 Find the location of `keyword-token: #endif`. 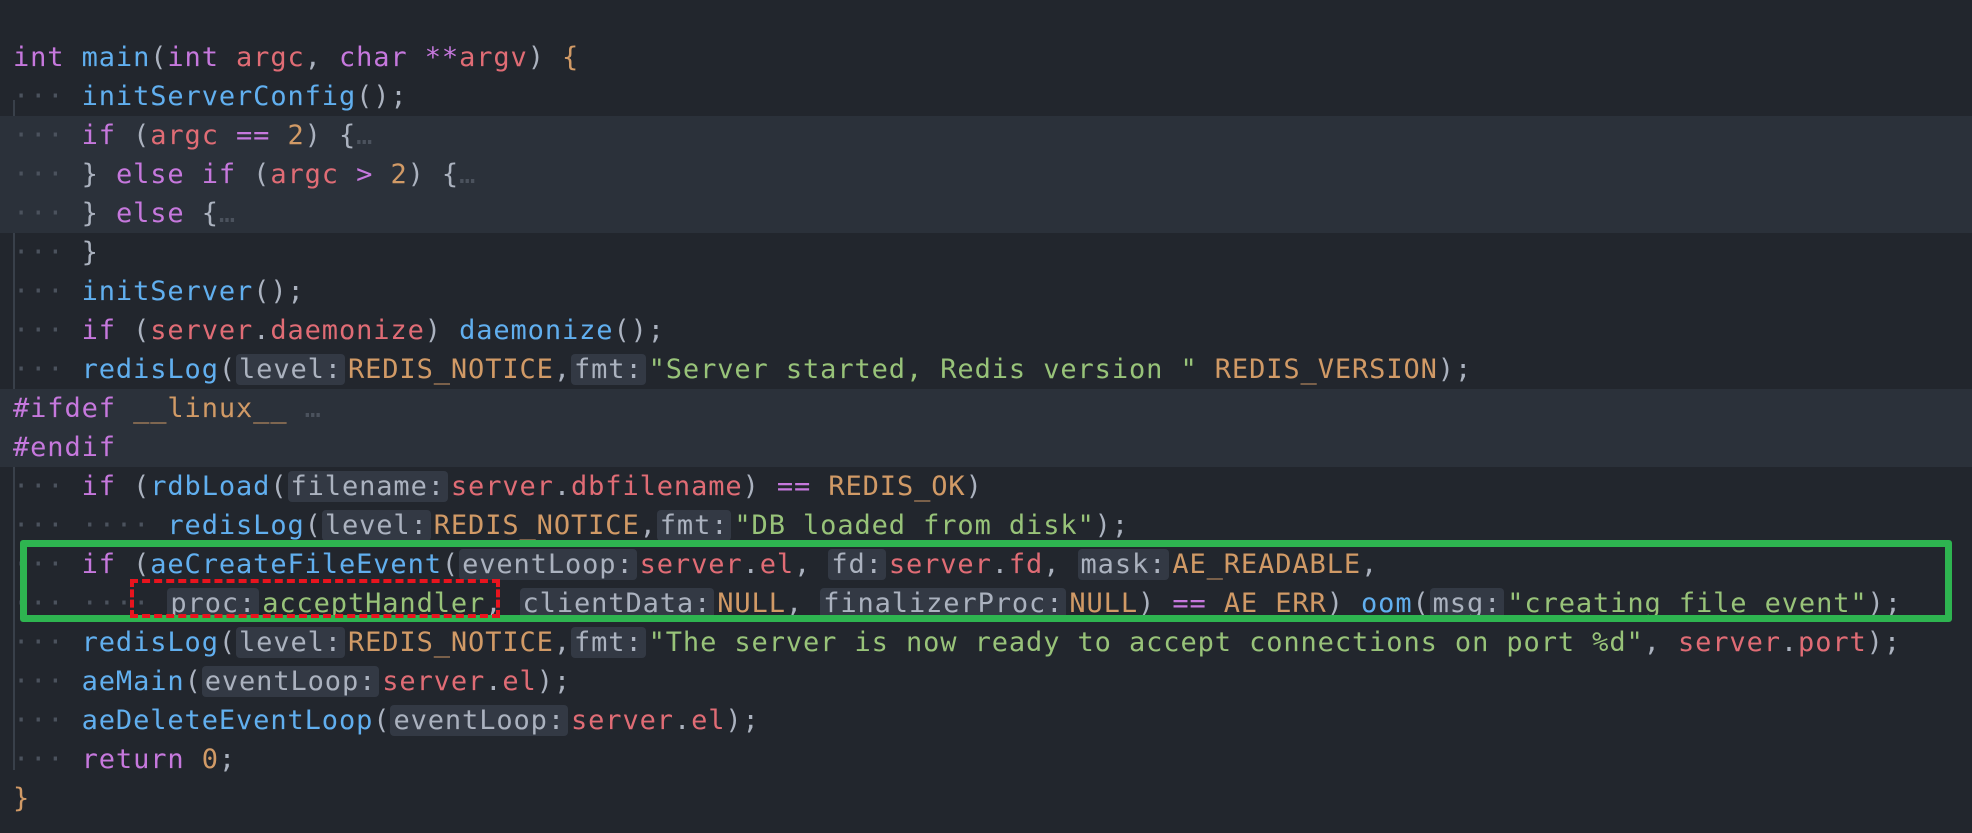

keyword-token: #endif is located at coordinates (64, 447).